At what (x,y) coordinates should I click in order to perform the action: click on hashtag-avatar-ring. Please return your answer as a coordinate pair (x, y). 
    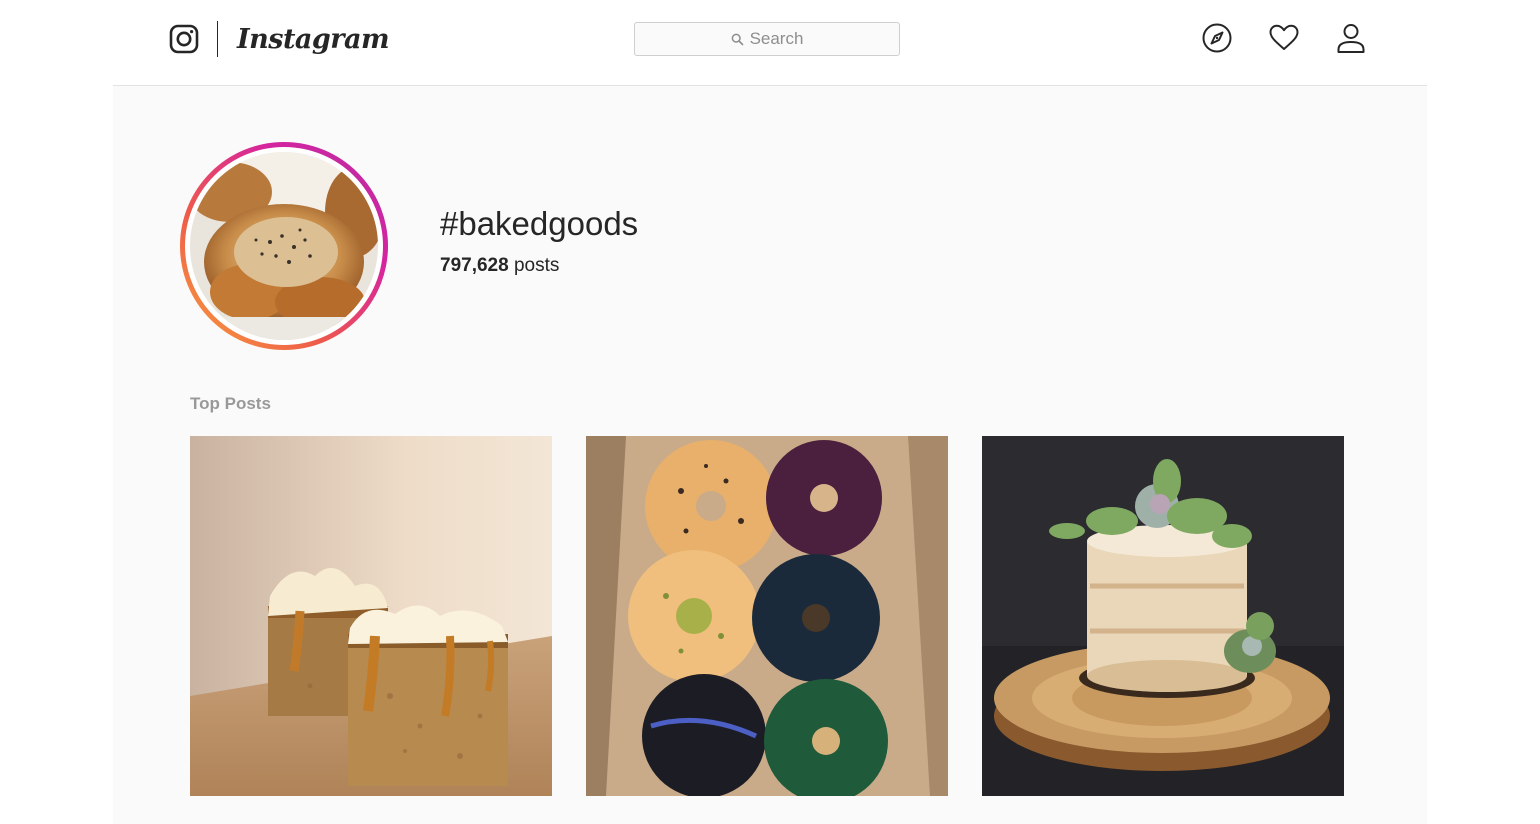
    Looking at the image, I should click on (284, 246).